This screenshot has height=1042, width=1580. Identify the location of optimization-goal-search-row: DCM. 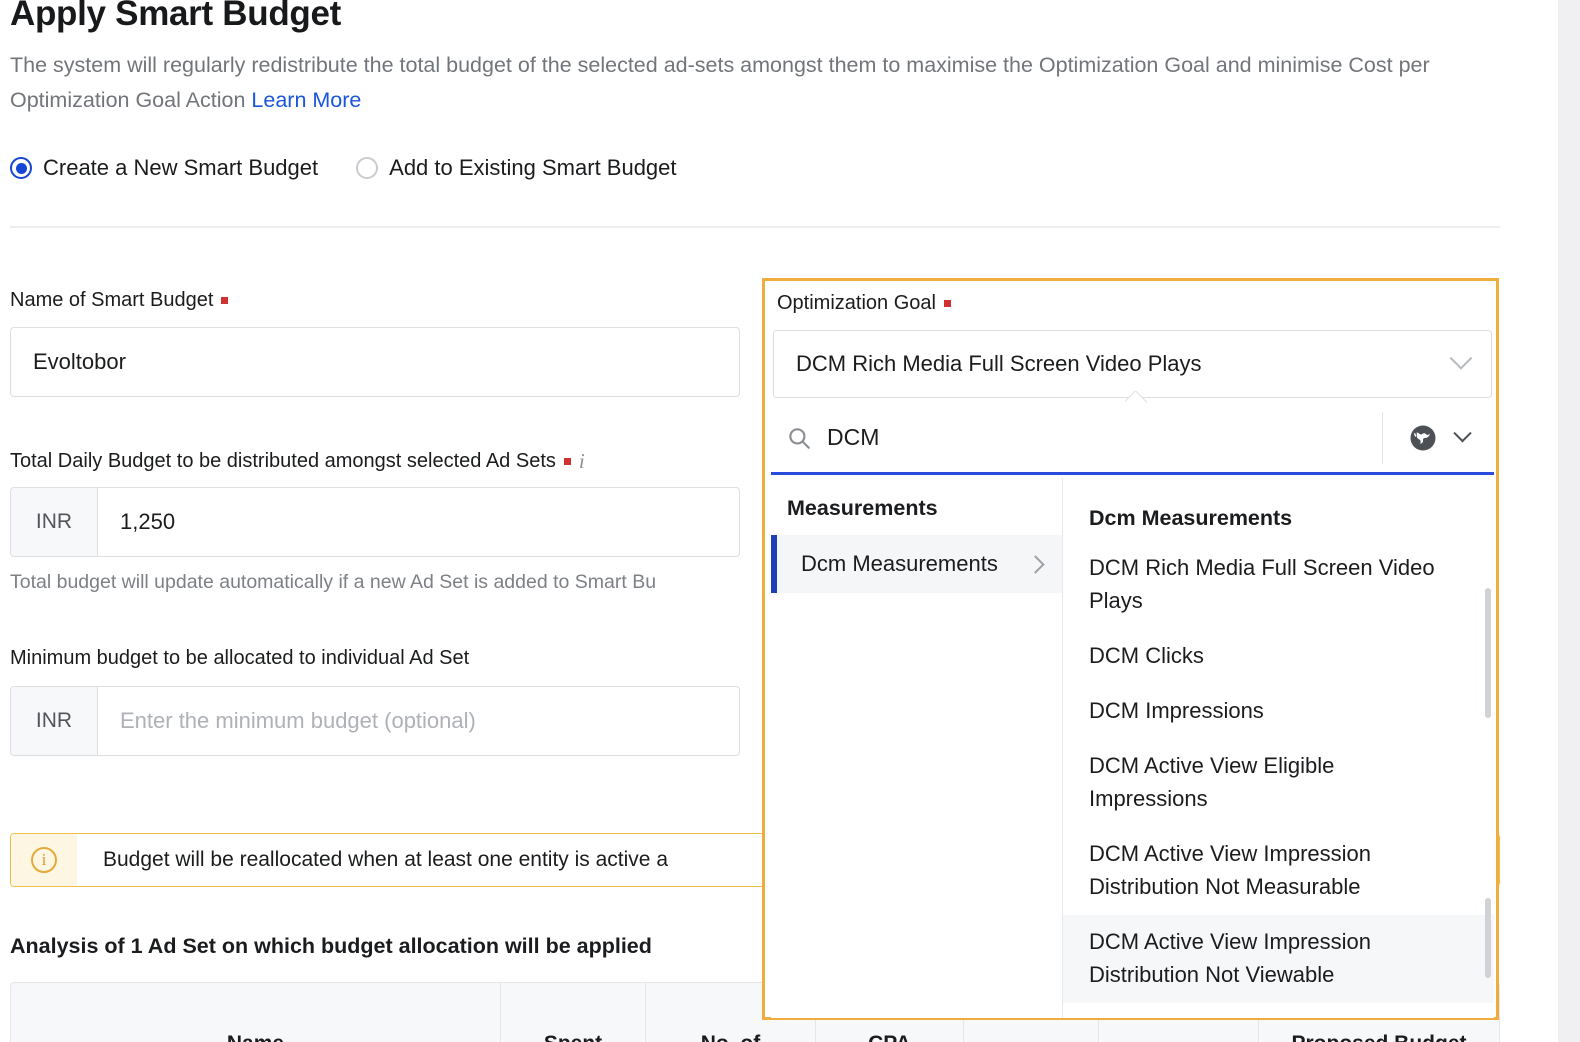
(1132, 439).